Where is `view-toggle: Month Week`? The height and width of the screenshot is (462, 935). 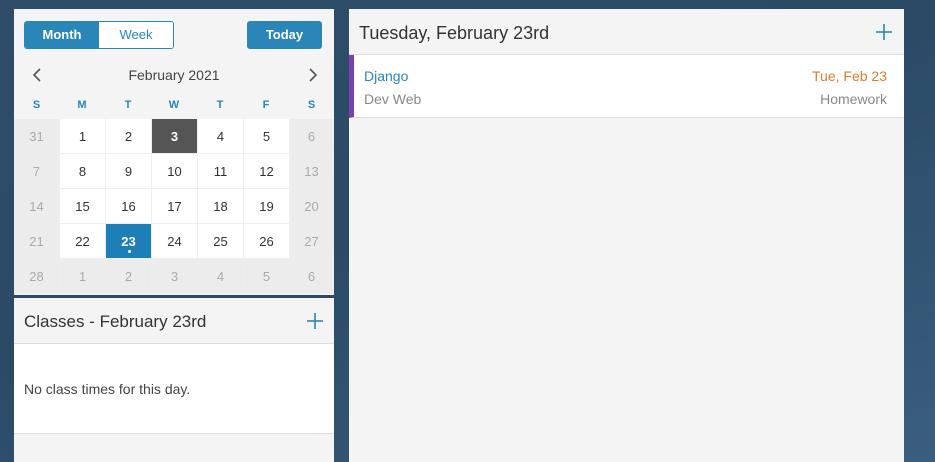
view-toggle: Month Week is located at coordinates (99, 35).